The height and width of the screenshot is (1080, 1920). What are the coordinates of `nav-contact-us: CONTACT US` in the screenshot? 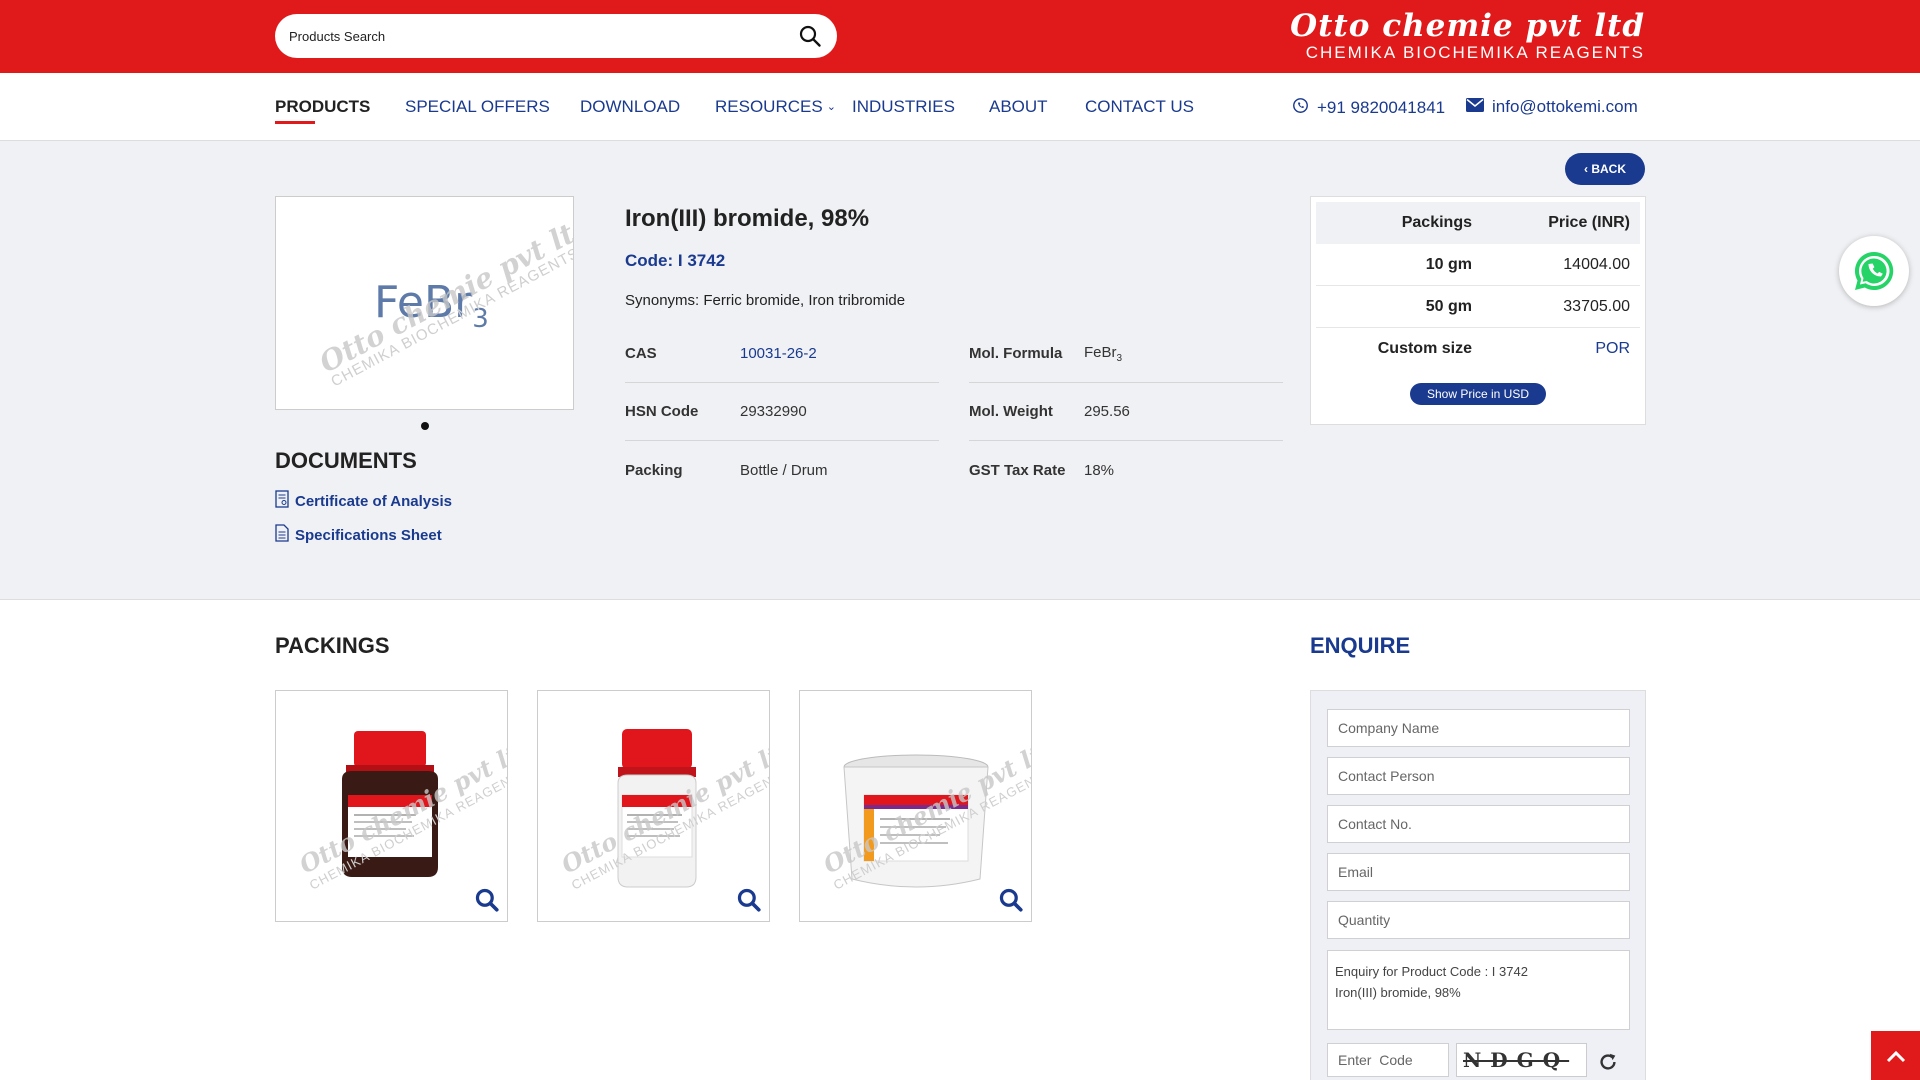 It's located at (1139, 107).